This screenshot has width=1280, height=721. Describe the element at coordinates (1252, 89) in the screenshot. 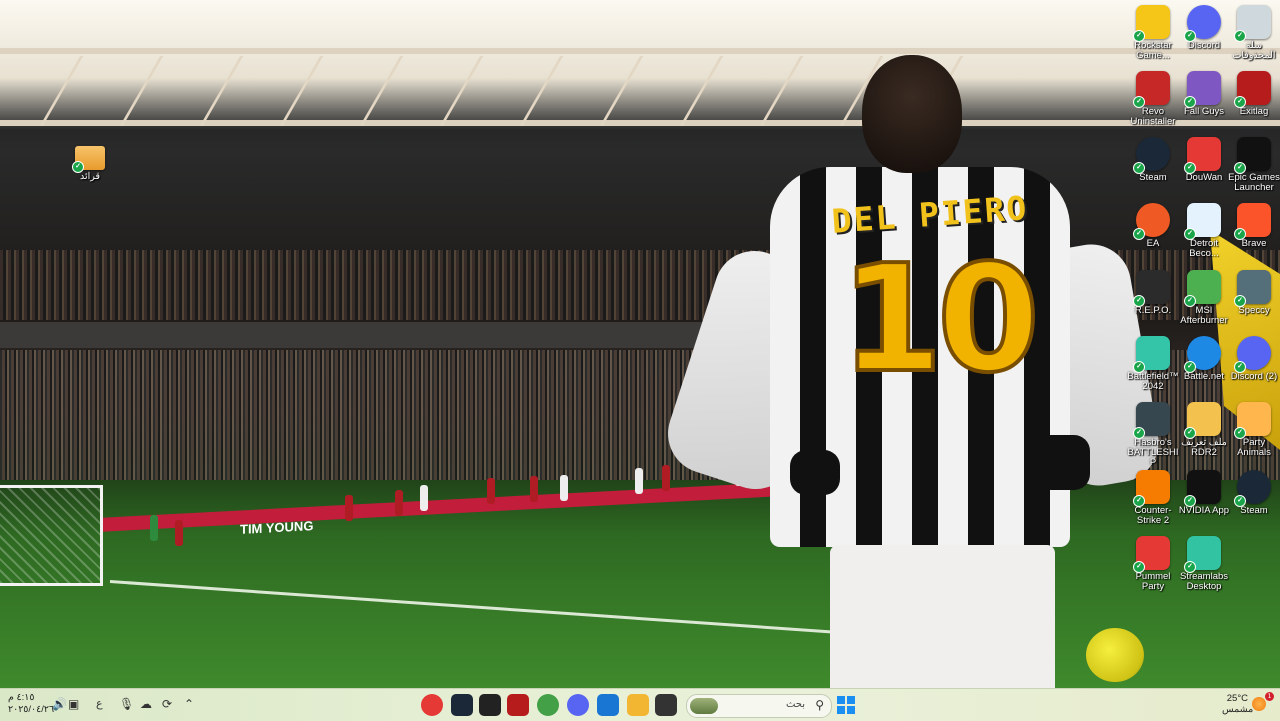

I see `exitlag-icon: ✓` at that location.